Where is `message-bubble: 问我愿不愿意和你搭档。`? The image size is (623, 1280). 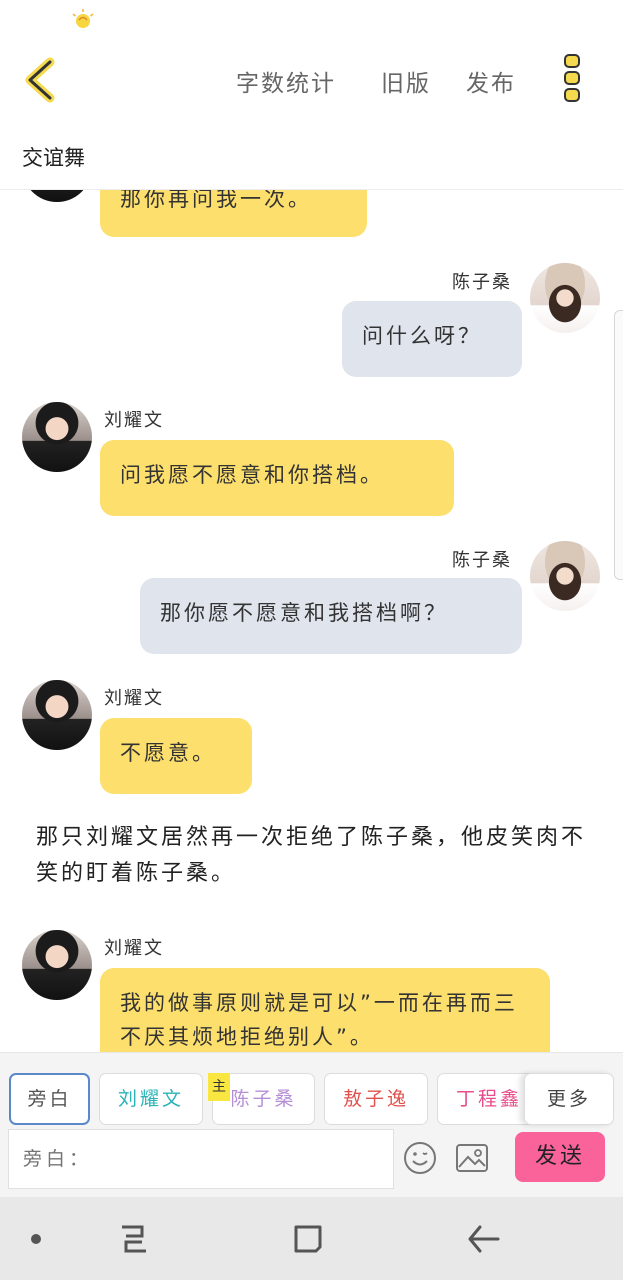 message-bubble: 问我愿不愿意和你搭档。 is located at coordinates (277, 478).